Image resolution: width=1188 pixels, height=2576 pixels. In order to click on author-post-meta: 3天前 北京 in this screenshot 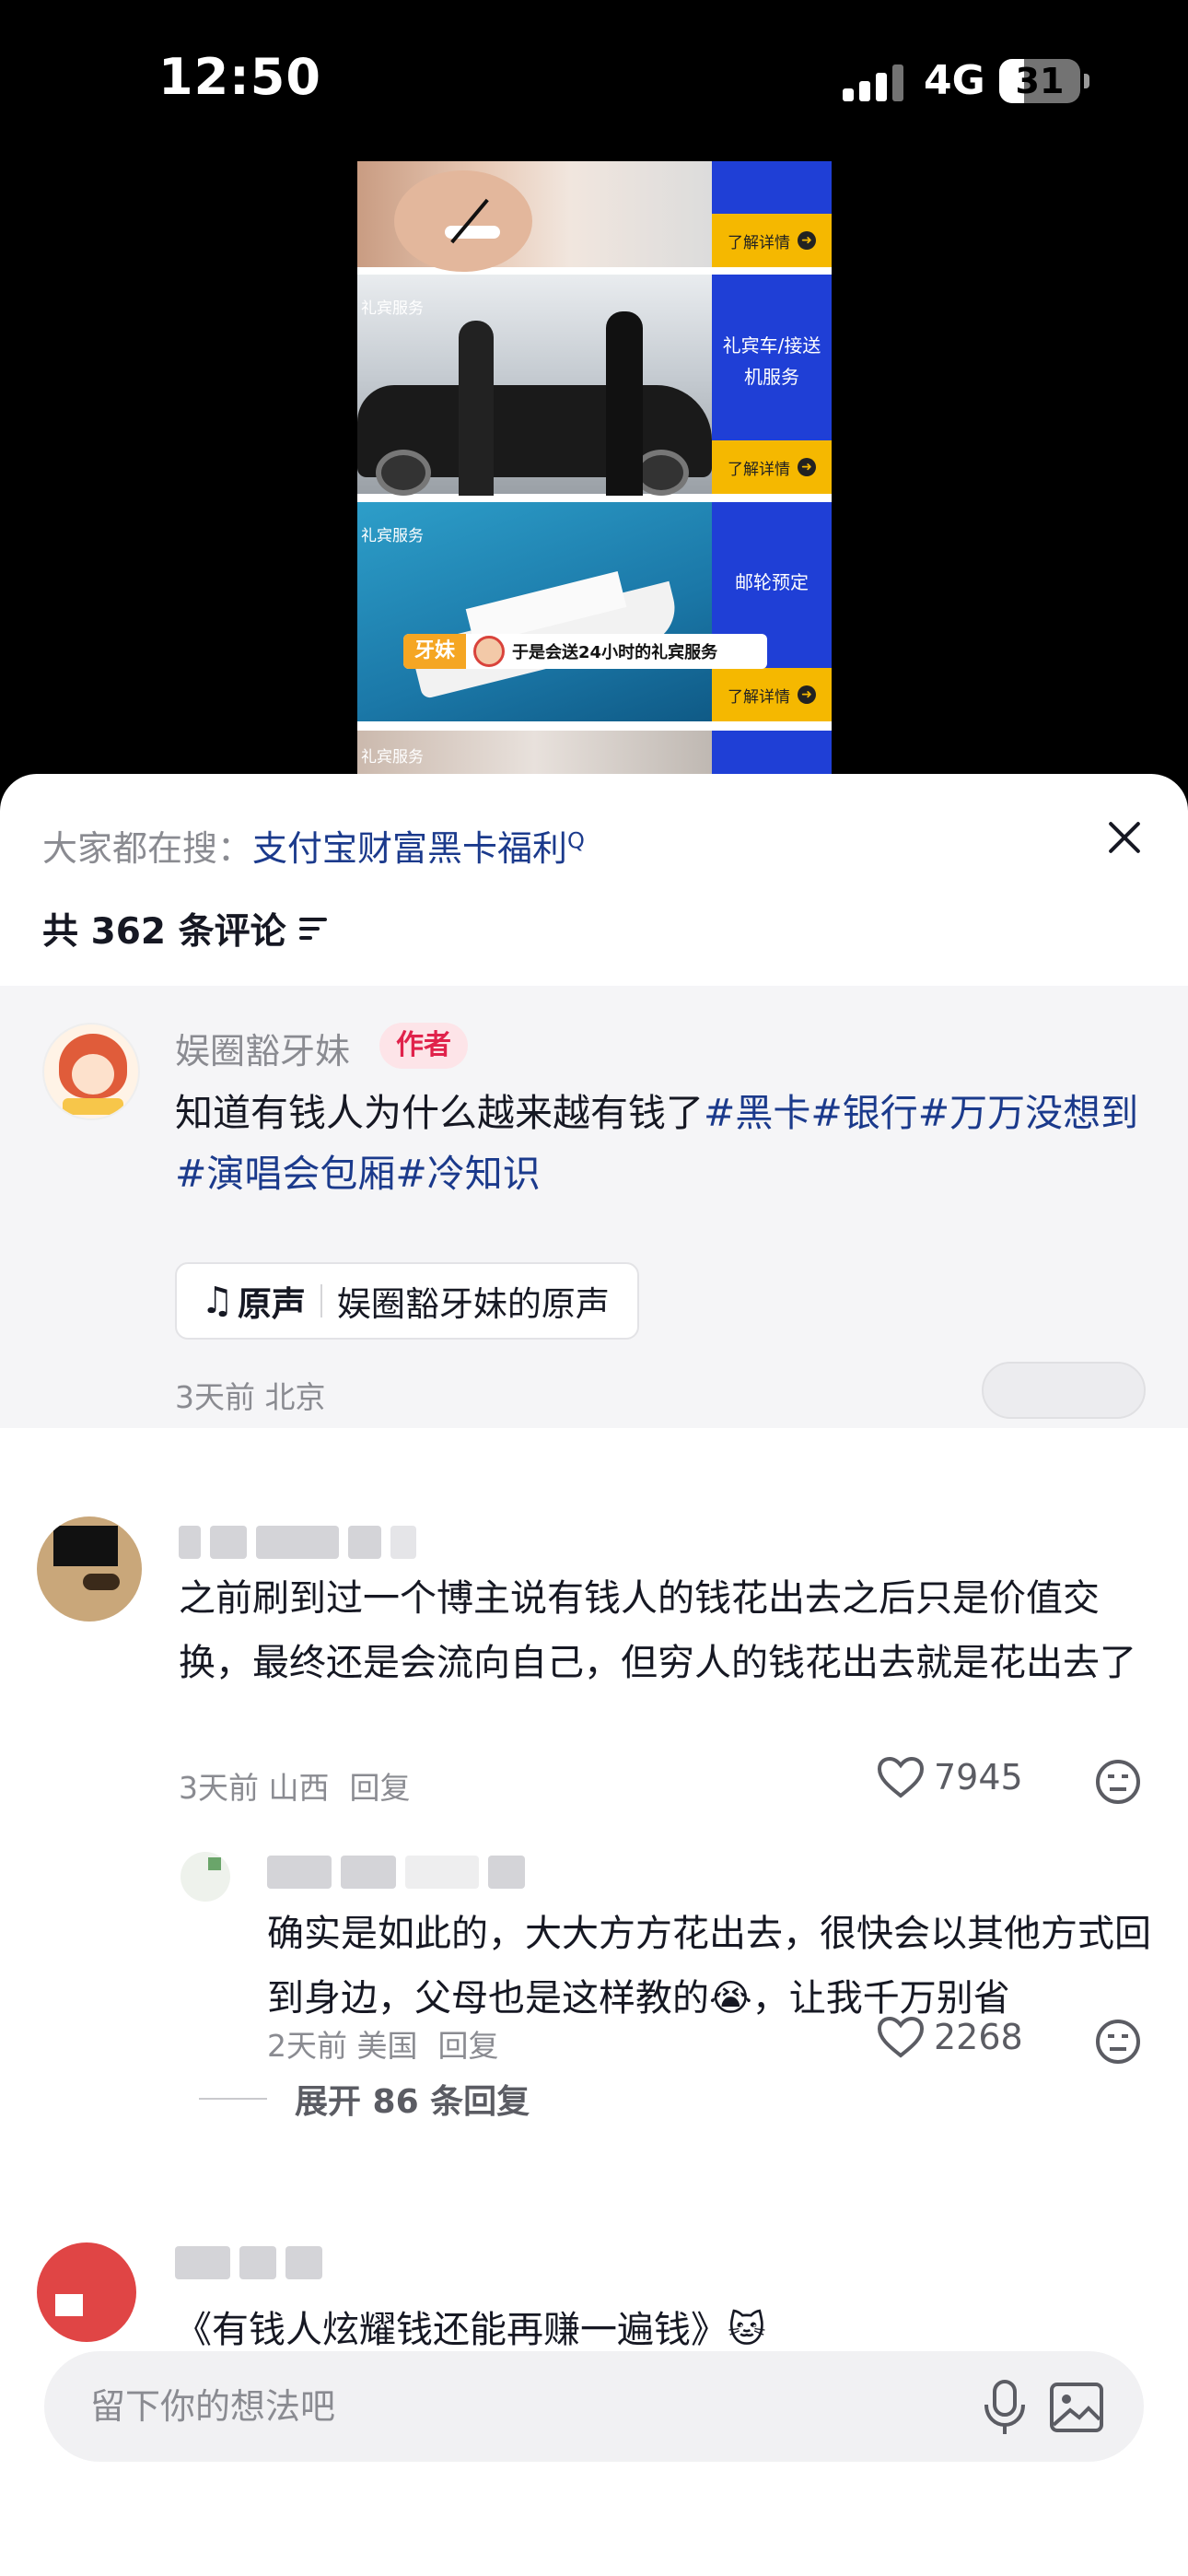, I will do `click(250, 1397)`.